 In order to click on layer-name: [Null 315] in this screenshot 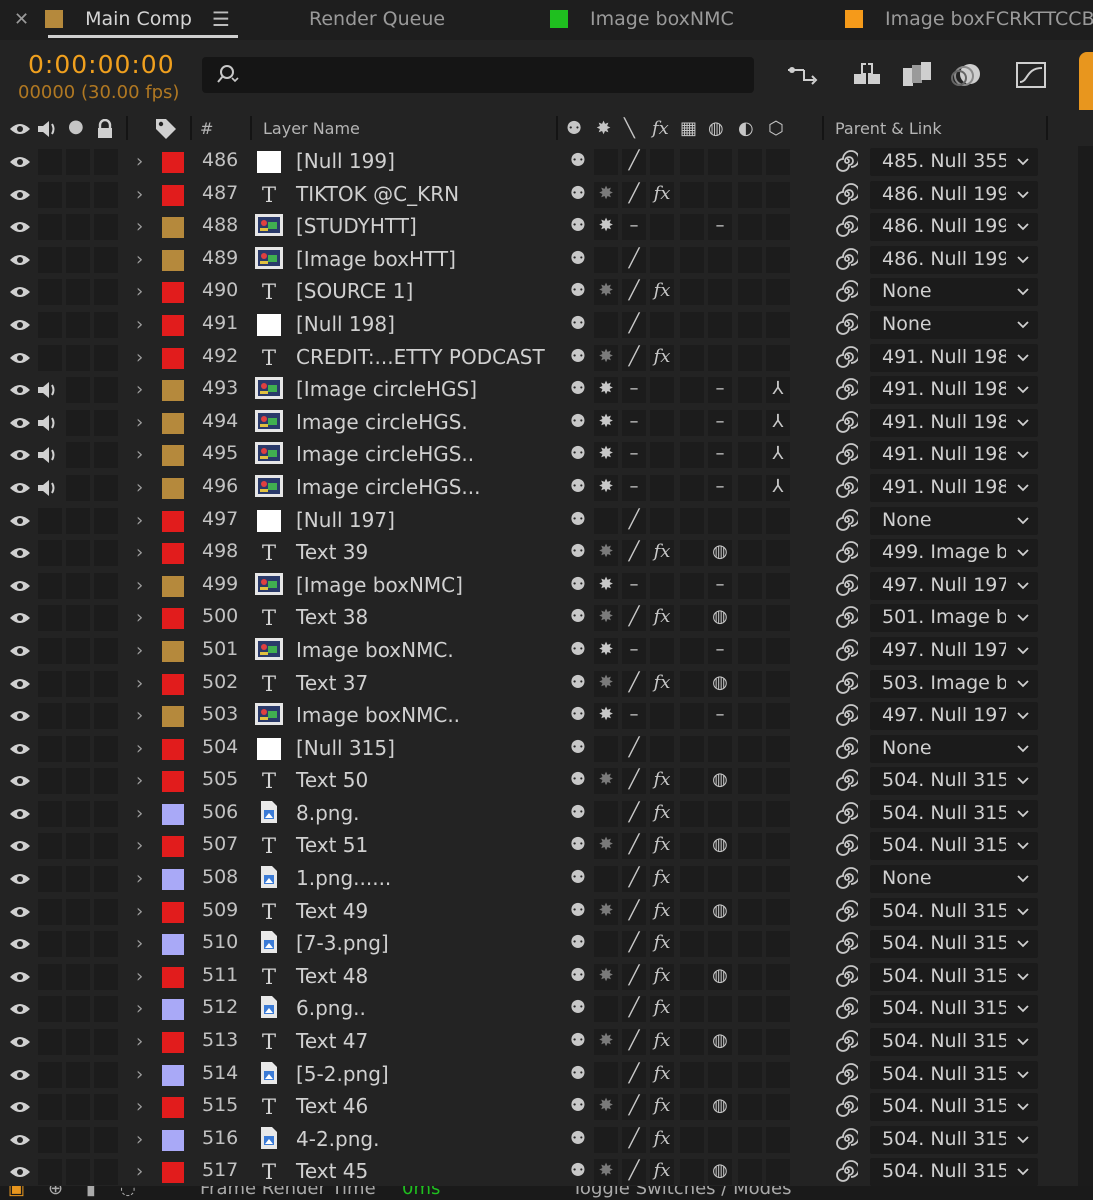, I will do `click(345, 748)`.